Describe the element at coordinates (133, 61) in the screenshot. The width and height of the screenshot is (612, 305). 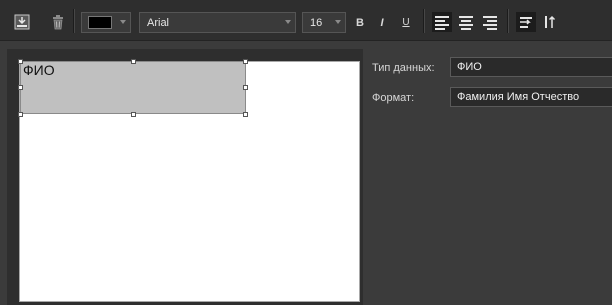
I see `resize-handle-n` at that location.